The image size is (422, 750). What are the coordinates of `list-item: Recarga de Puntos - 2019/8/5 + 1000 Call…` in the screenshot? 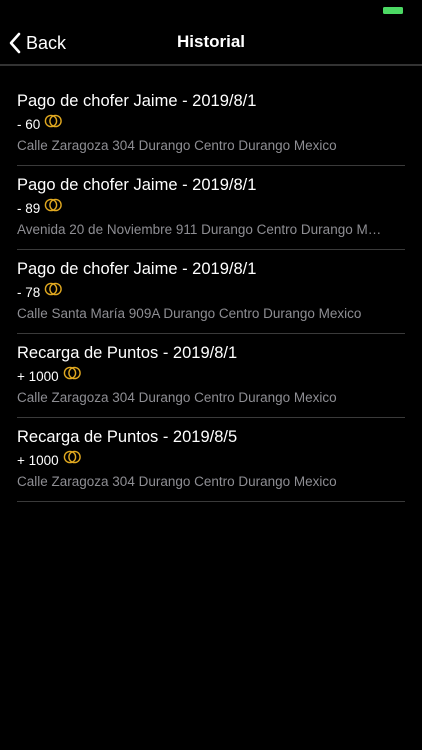 It's located at (211, 460).